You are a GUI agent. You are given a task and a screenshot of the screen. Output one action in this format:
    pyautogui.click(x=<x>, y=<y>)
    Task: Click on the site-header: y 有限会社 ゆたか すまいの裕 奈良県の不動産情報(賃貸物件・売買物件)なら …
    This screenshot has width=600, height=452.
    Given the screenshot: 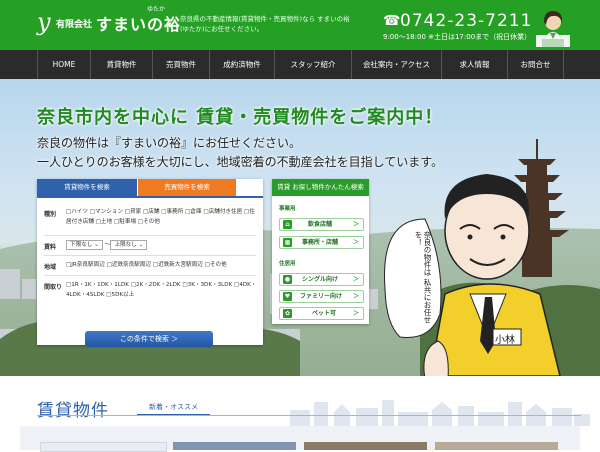 What is the action you would take?
    pyautogui.click(x=300, y=25)
    